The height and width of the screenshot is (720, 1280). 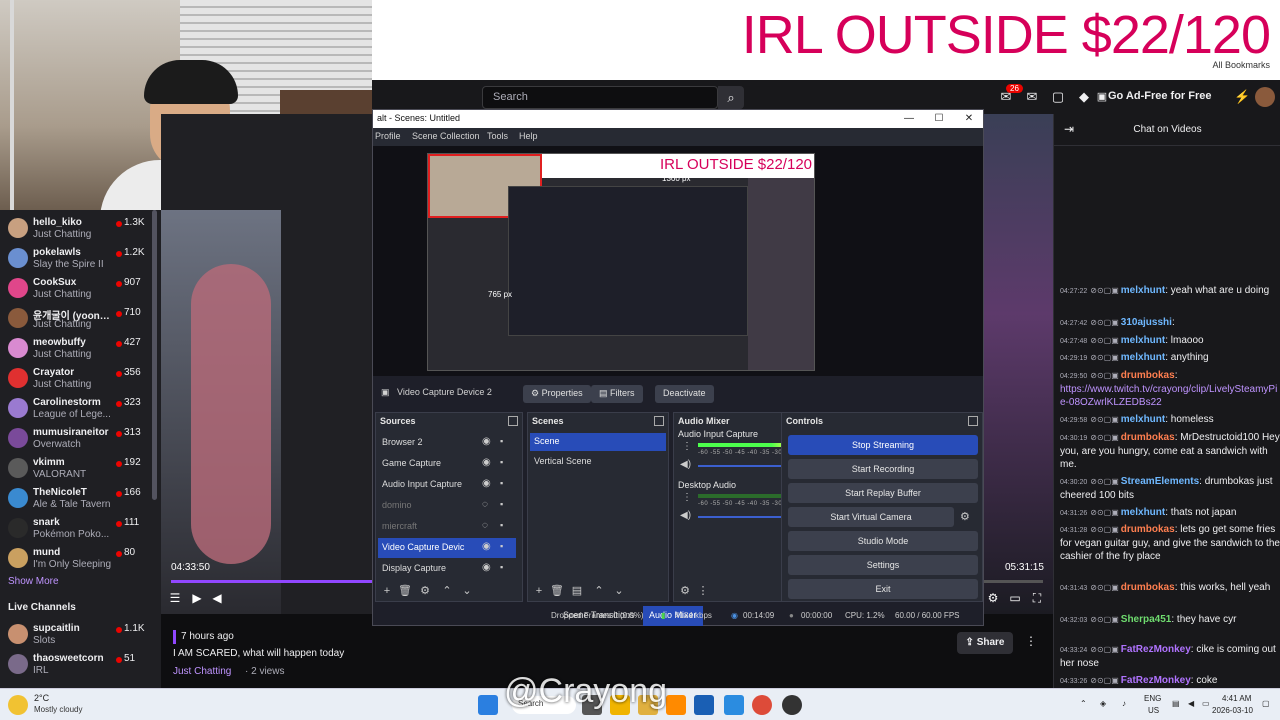 I want to click on settings-gear-icon: ⚙, so click(x=993, y=598).